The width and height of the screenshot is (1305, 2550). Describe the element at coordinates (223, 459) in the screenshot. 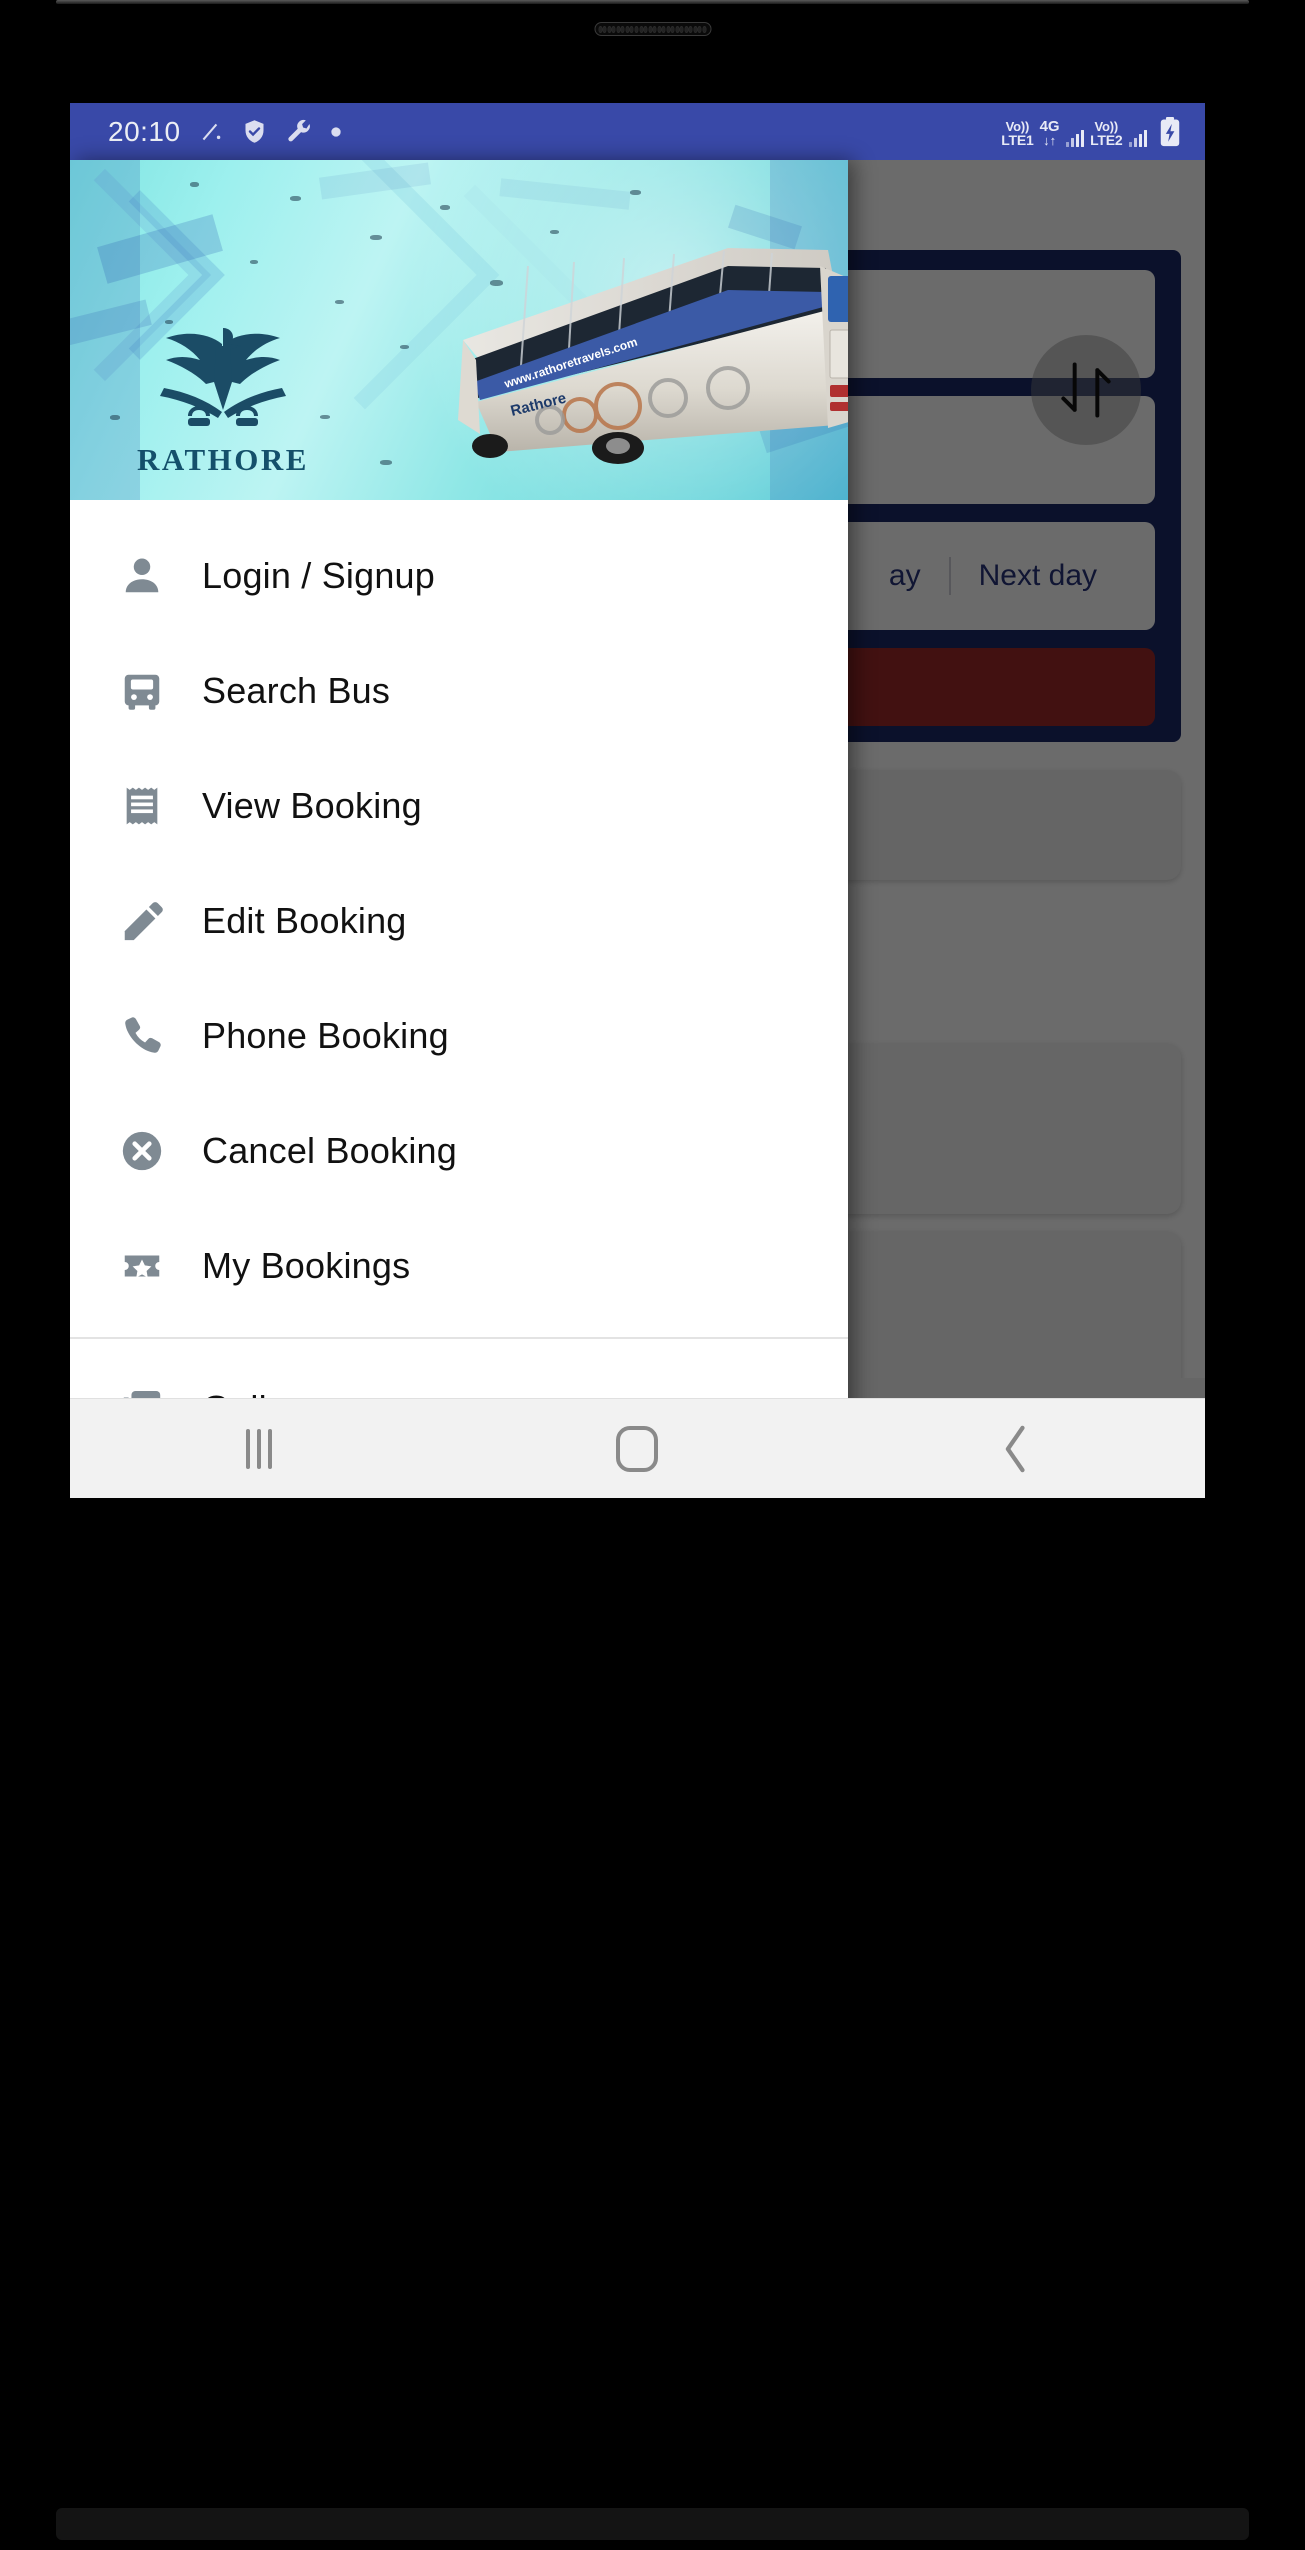

I see `brand-name: RATHORE` at that location.